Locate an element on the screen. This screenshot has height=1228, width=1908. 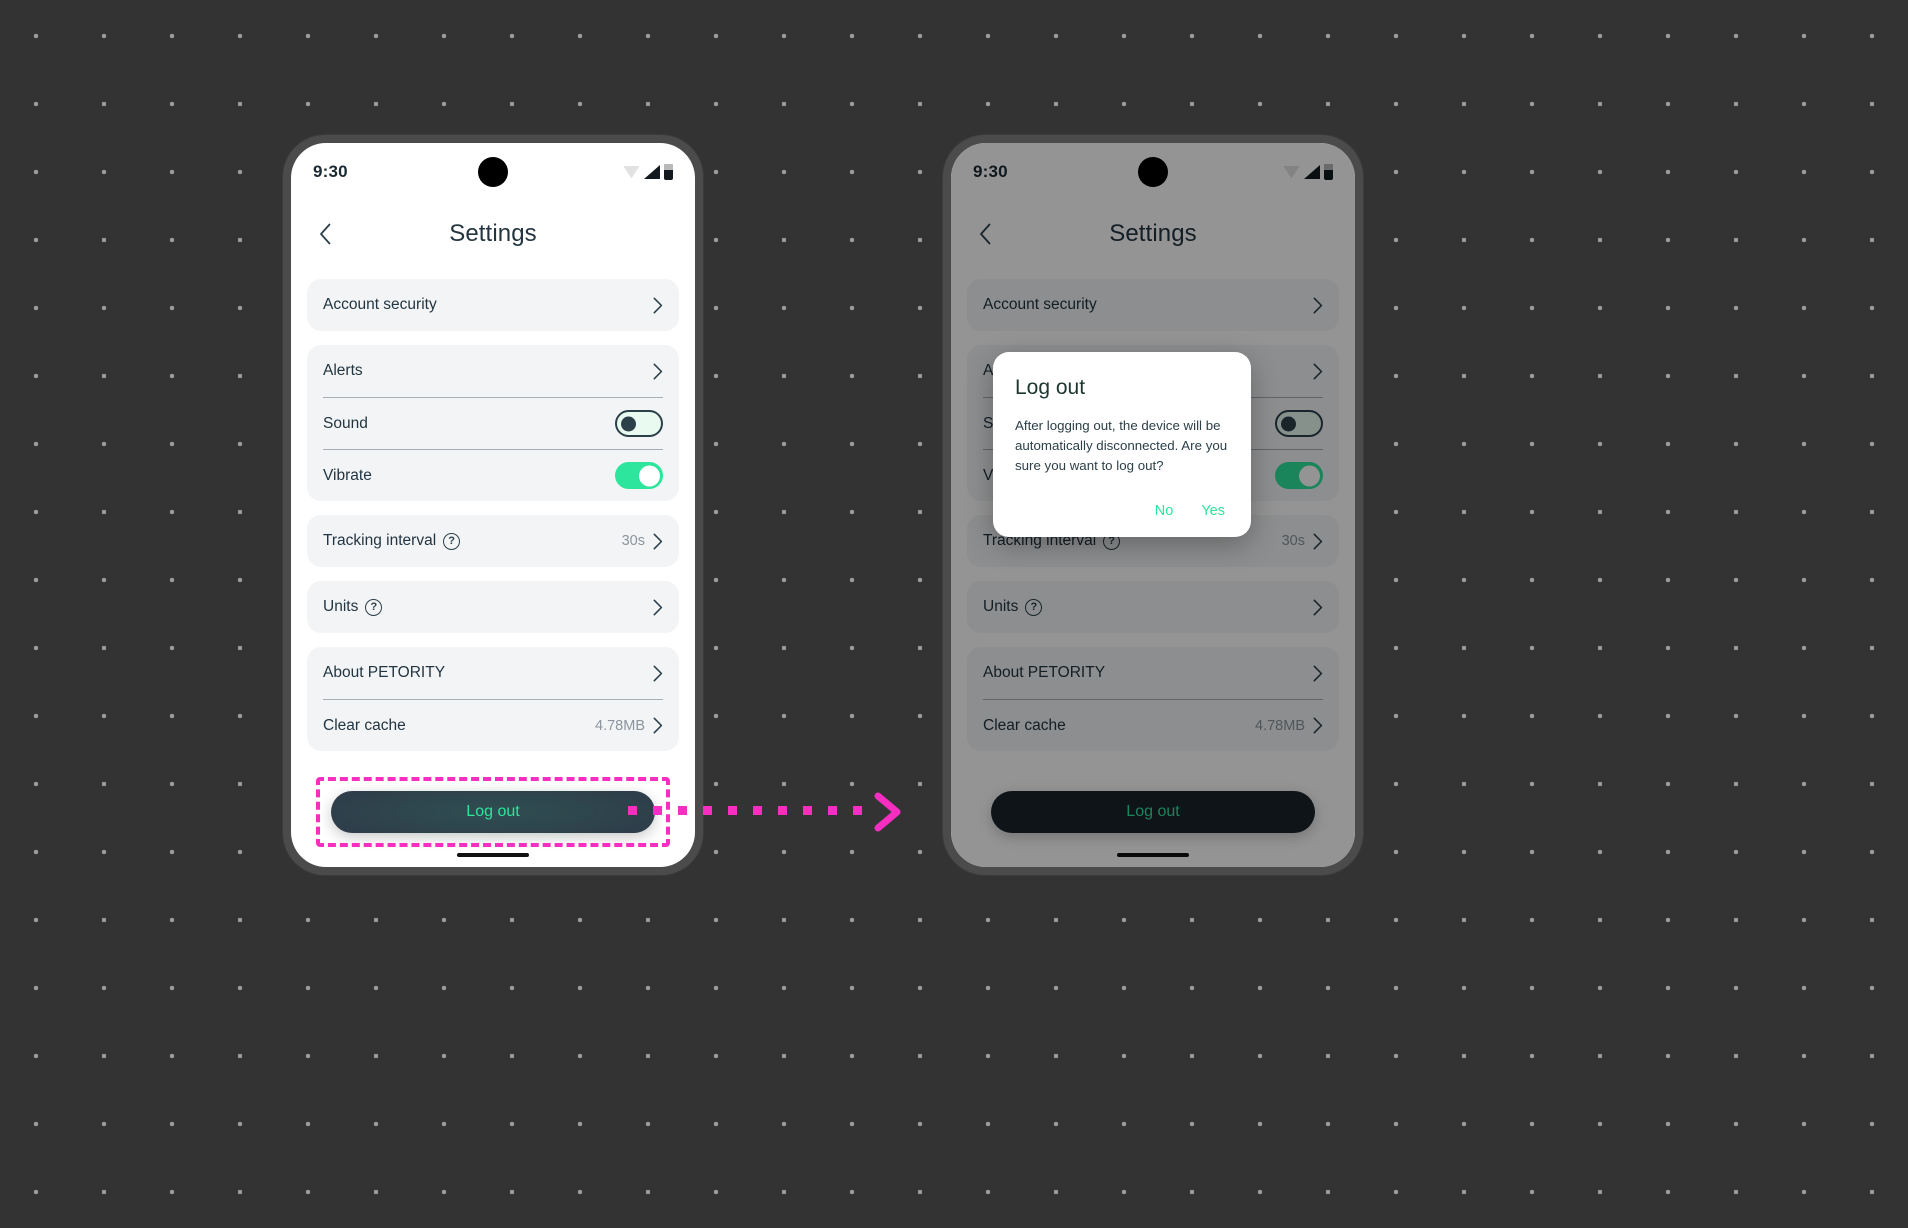
dialog-actions: No Yes is located at coordinates (1122, 511).